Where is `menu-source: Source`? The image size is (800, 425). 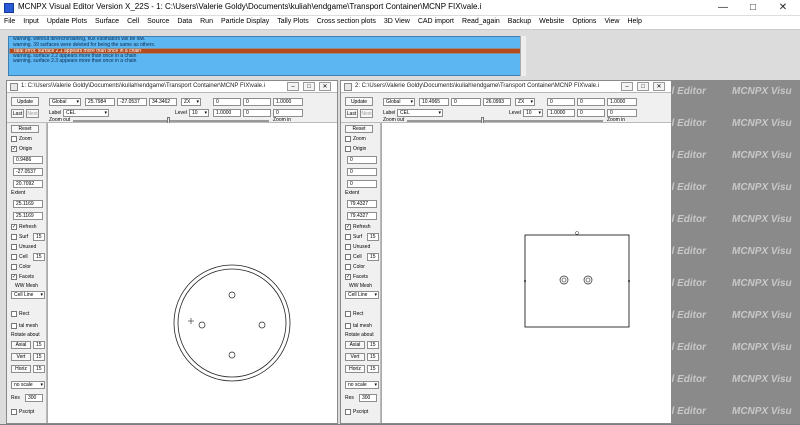 menu-source: Source is located at coordinates (158, 22).